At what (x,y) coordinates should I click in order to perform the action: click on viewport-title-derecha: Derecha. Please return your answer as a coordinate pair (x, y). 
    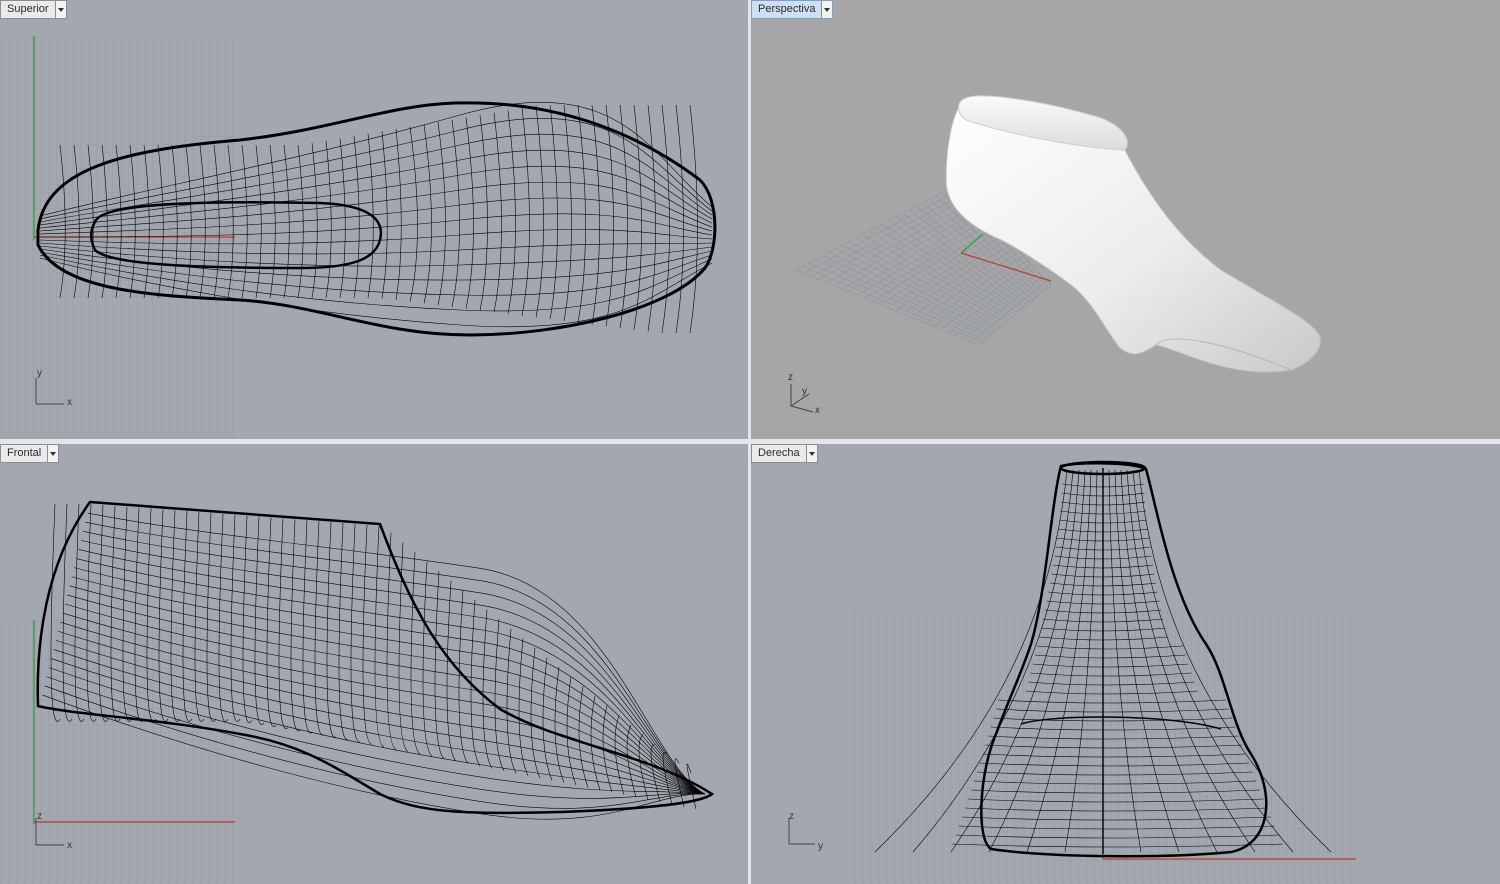
    Looking at the image, I should click on (784, 453).